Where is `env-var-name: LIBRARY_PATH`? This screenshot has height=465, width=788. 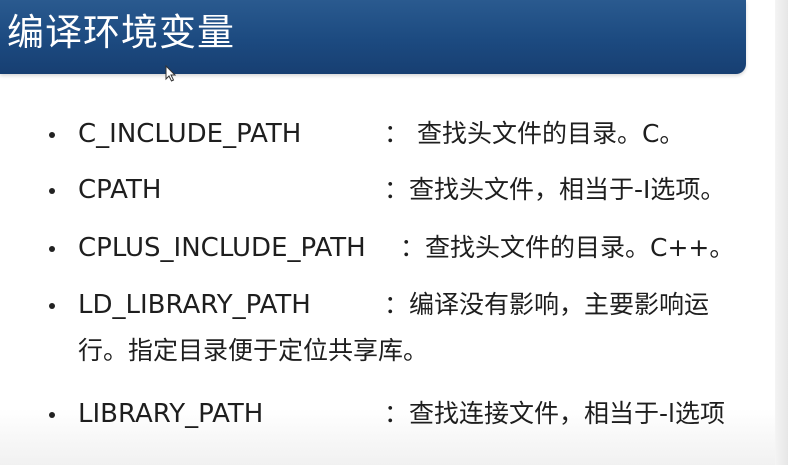 env-var-name: LIBRARY_PATH is located at coordinates (171, 414).